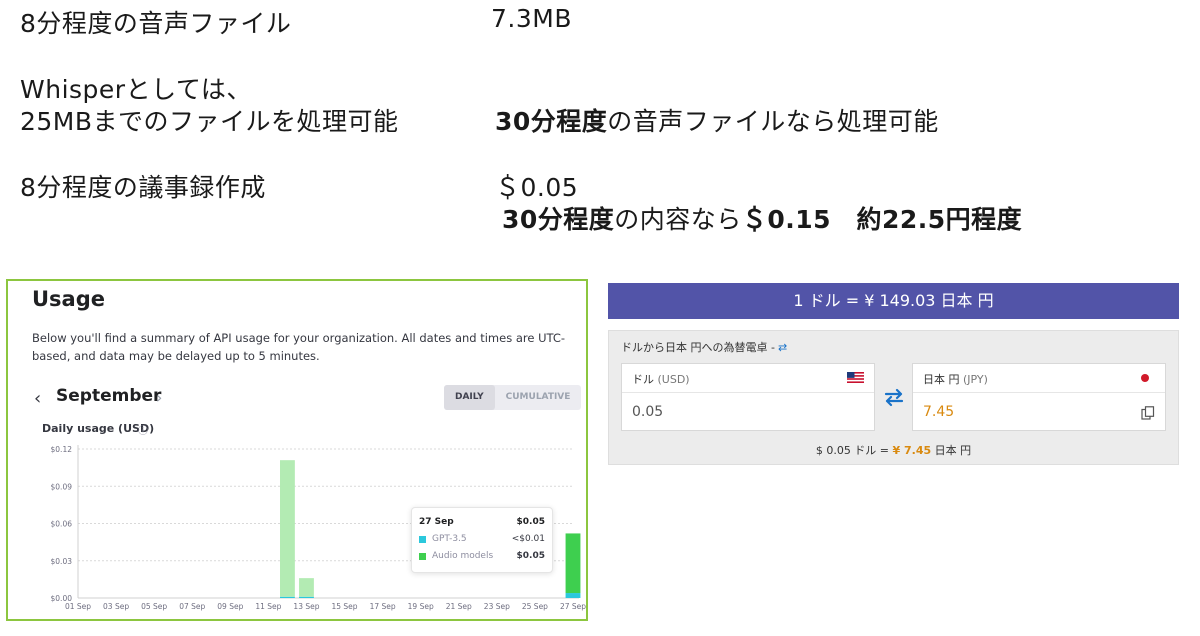 This screenshot has width=1200, height=636. What do you see at coordinates (306, 606) in the screenshot?
I see `x-tick-label: 13 Sep` at bounding box center [306, 606].